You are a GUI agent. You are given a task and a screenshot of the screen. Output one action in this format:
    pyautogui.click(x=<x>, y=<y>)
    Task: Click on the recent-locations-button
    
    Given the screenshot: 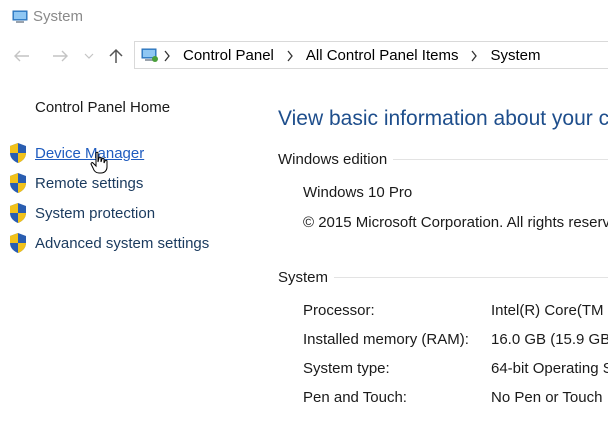 What is the action you would take?
    pyautogui.click(x=89, y=56)
    